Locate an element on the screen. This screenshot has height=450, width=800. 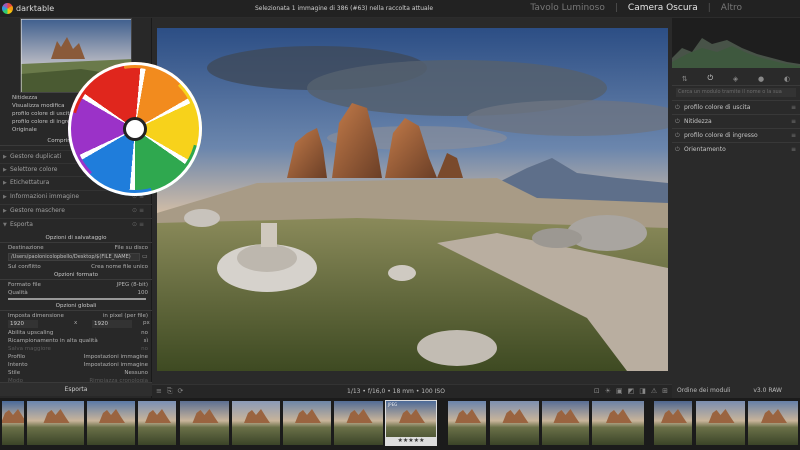
module-order-row: Ordine dei moduli v3.0 RAW is located at coordinates (736, 391).